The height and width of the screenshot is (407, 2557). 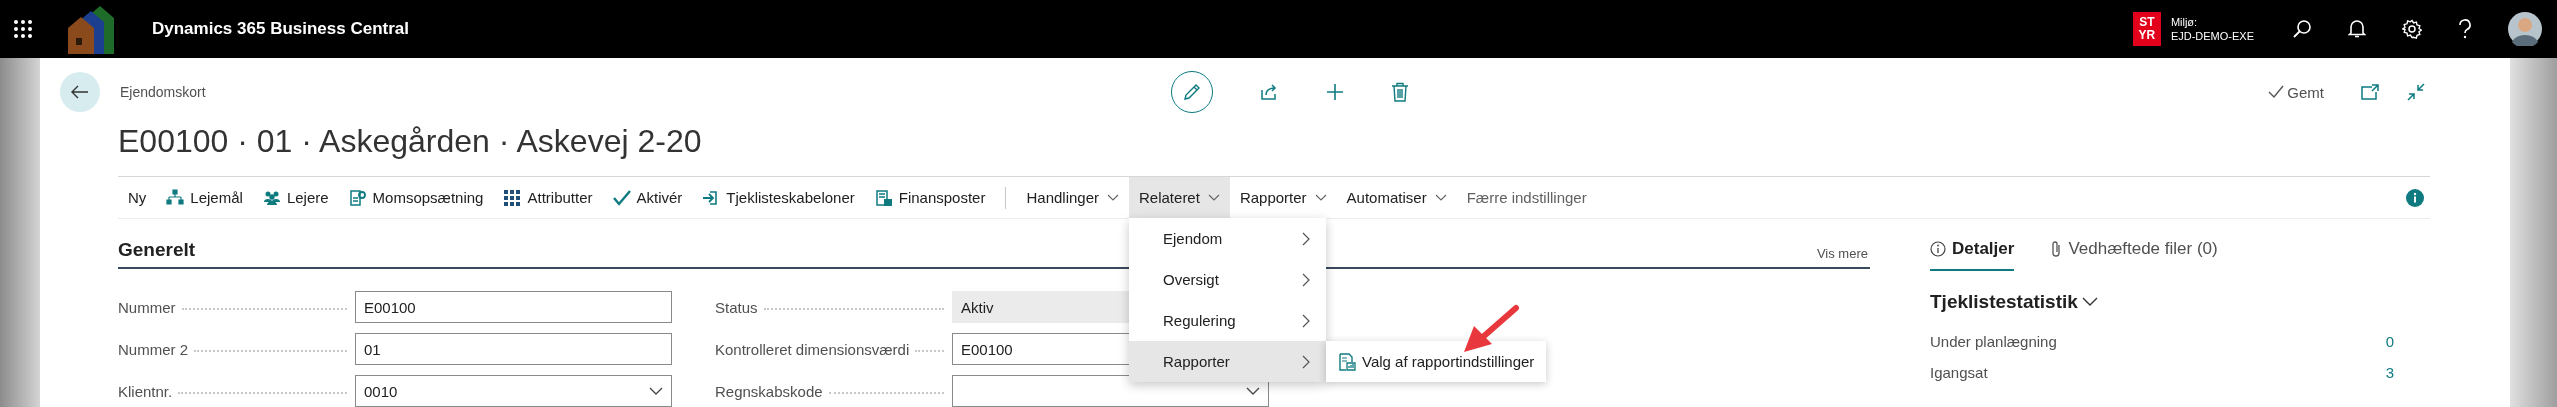 What do you see at coordinates (769, 391) in the screenshot?
I see `field-label: Regnskabskode` at bounding box center [769, 391].